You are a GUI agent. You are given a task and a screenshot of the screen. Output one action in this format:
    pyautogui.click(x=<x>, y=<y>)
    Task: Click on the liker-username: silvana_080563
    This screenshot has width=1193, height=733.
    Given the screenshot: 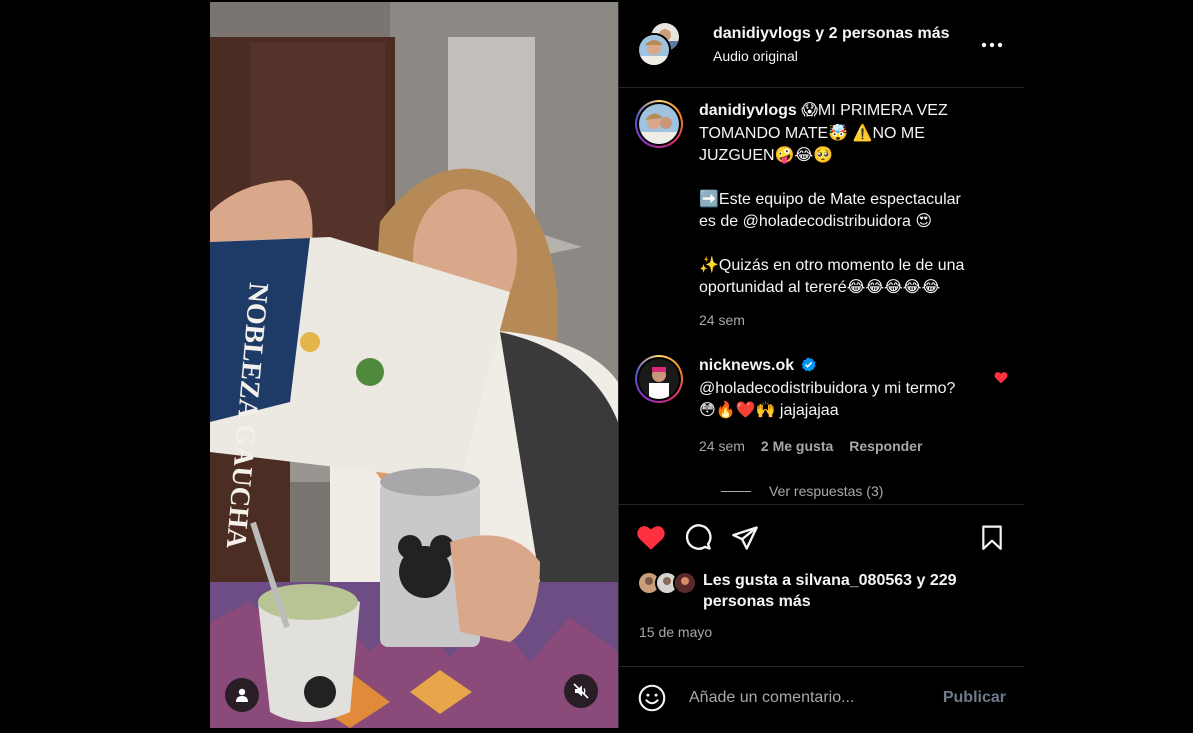 What is the action you would take?
    pyautogui.click(x=853, y=580)
    